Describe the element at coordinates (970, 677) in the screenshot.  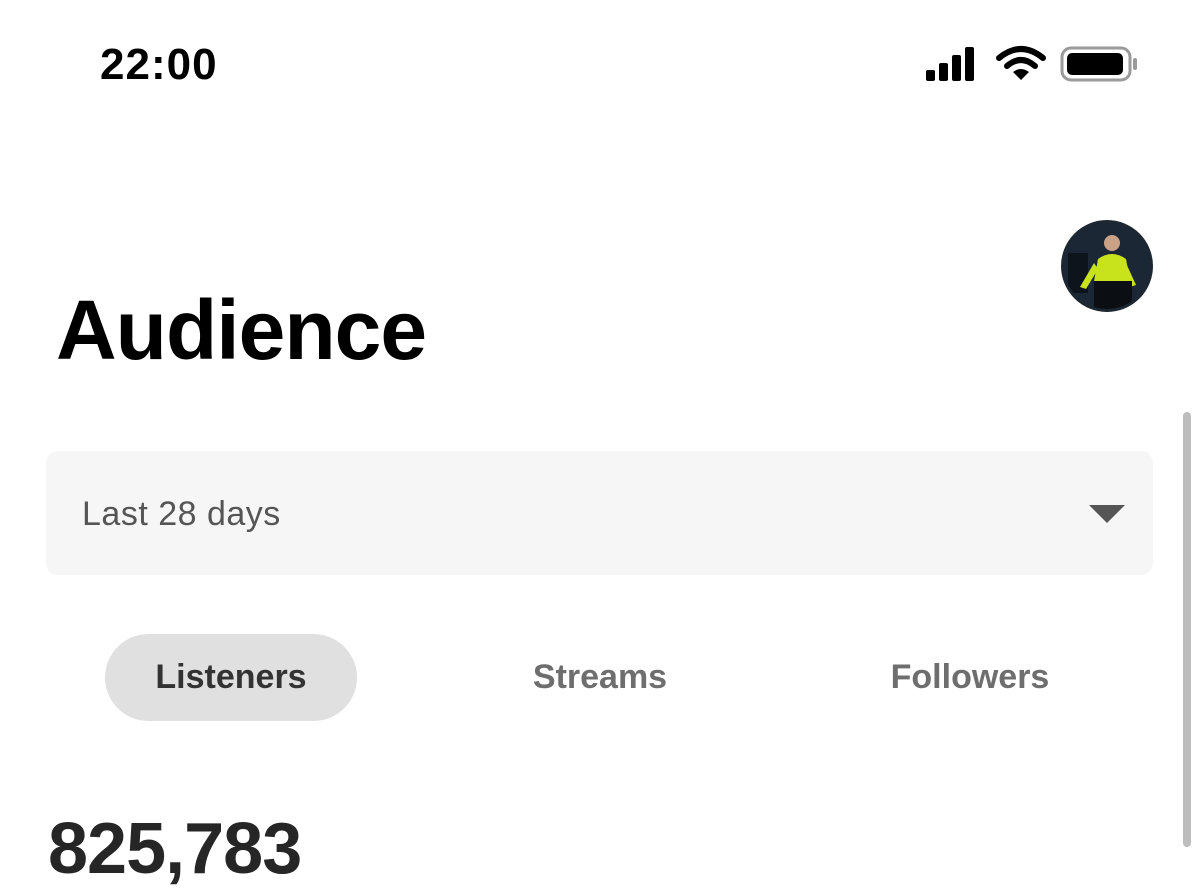
I see `tab-followers: Followers` at that location.